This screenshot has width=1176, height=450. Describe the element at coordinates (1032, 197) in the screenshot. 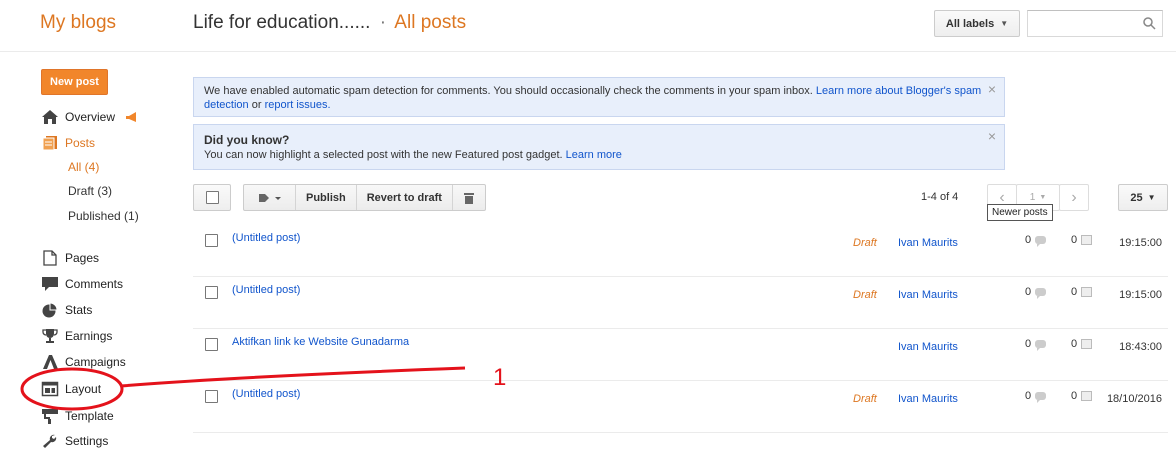

I see `page-number: 1` at that location.